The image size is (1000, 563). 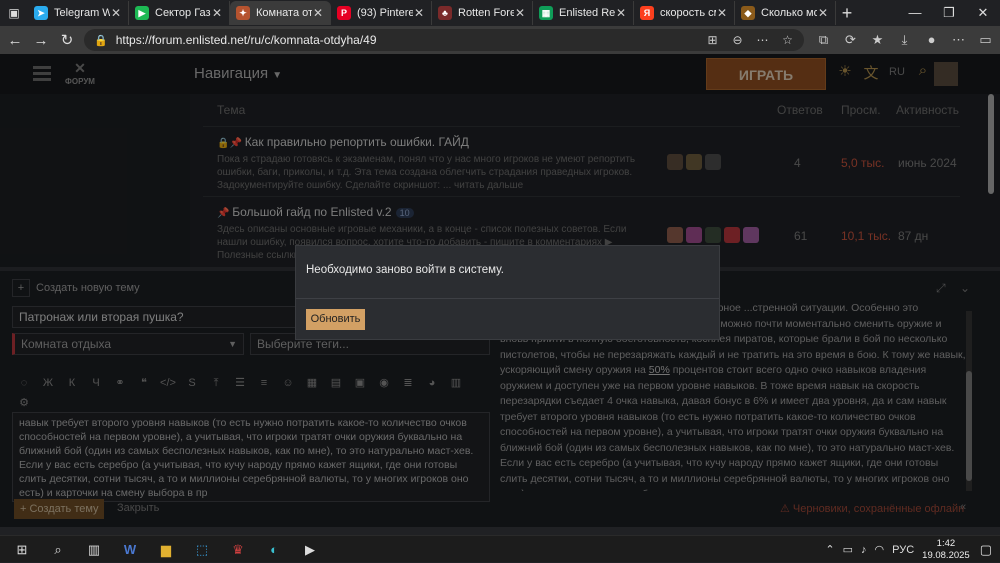 What do you see at coordinates (847, 13) in the screenshot?
I see `new-tab-button: +` at bounding box center [847, 13].